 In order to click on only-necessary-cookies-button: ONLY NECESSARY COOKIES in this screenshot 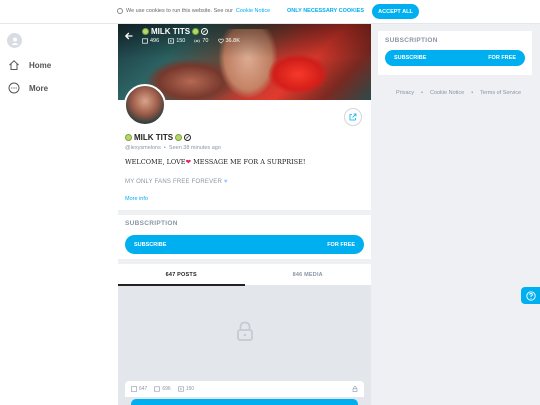, I will do `click(325, 11)`.